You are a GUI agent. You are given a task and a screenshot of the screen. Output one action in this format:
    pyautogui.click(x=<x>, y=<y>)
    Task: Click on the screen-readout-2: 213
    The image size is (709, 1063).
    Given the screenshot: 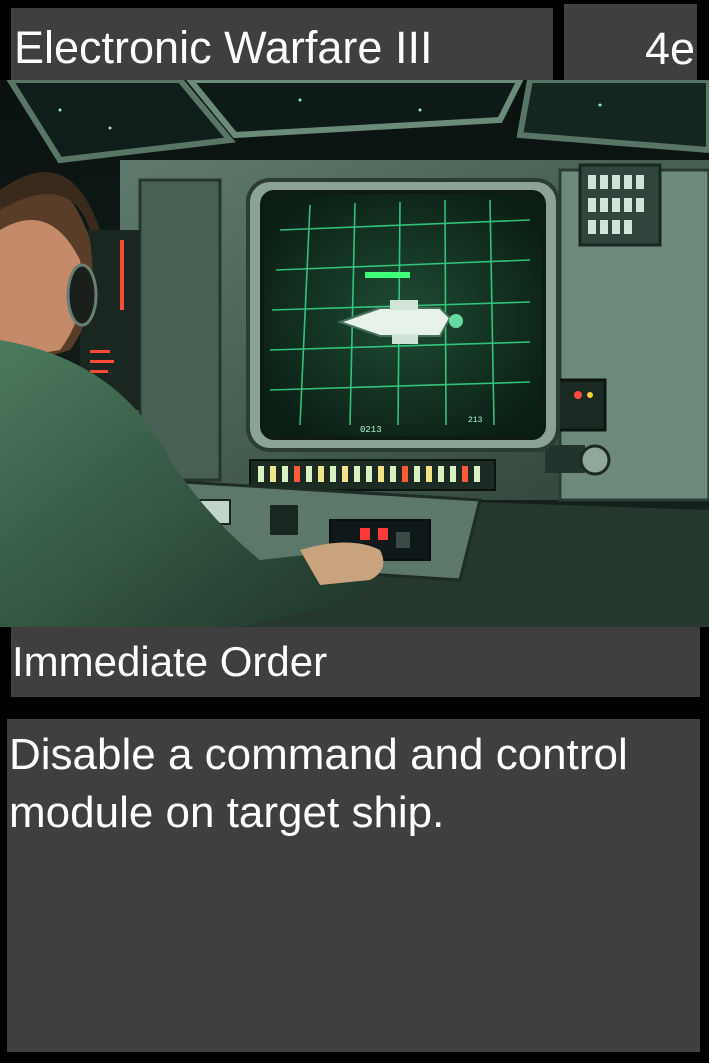 What is the action you would take?
    pyautogui.click(x=475, y=420)
    